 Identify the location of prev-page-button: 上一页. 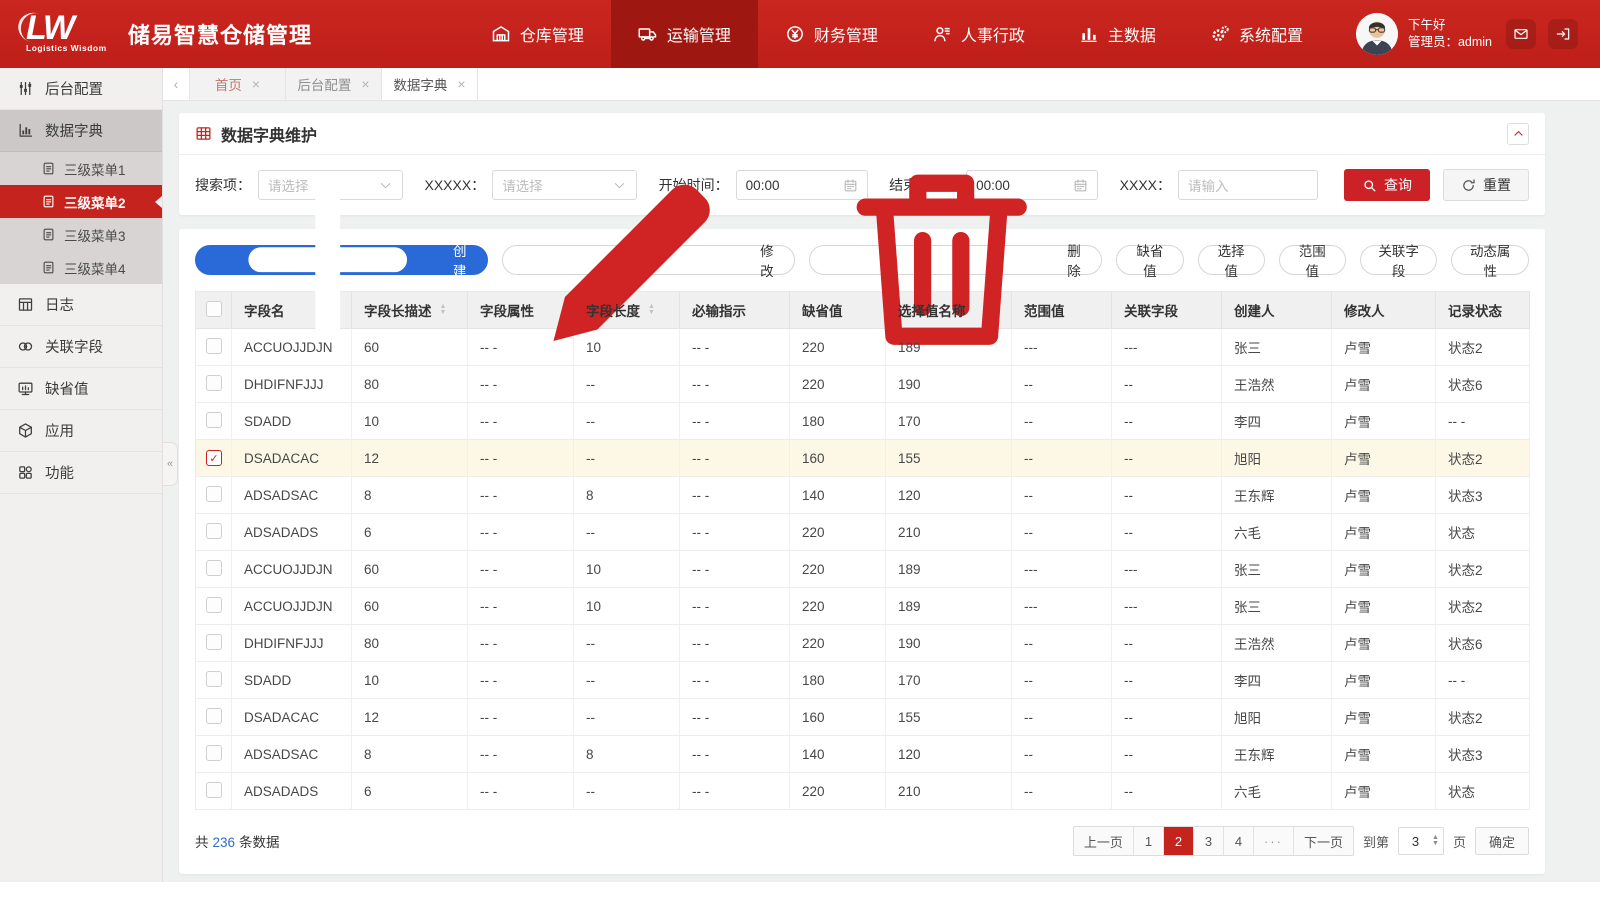
(1103, 841).